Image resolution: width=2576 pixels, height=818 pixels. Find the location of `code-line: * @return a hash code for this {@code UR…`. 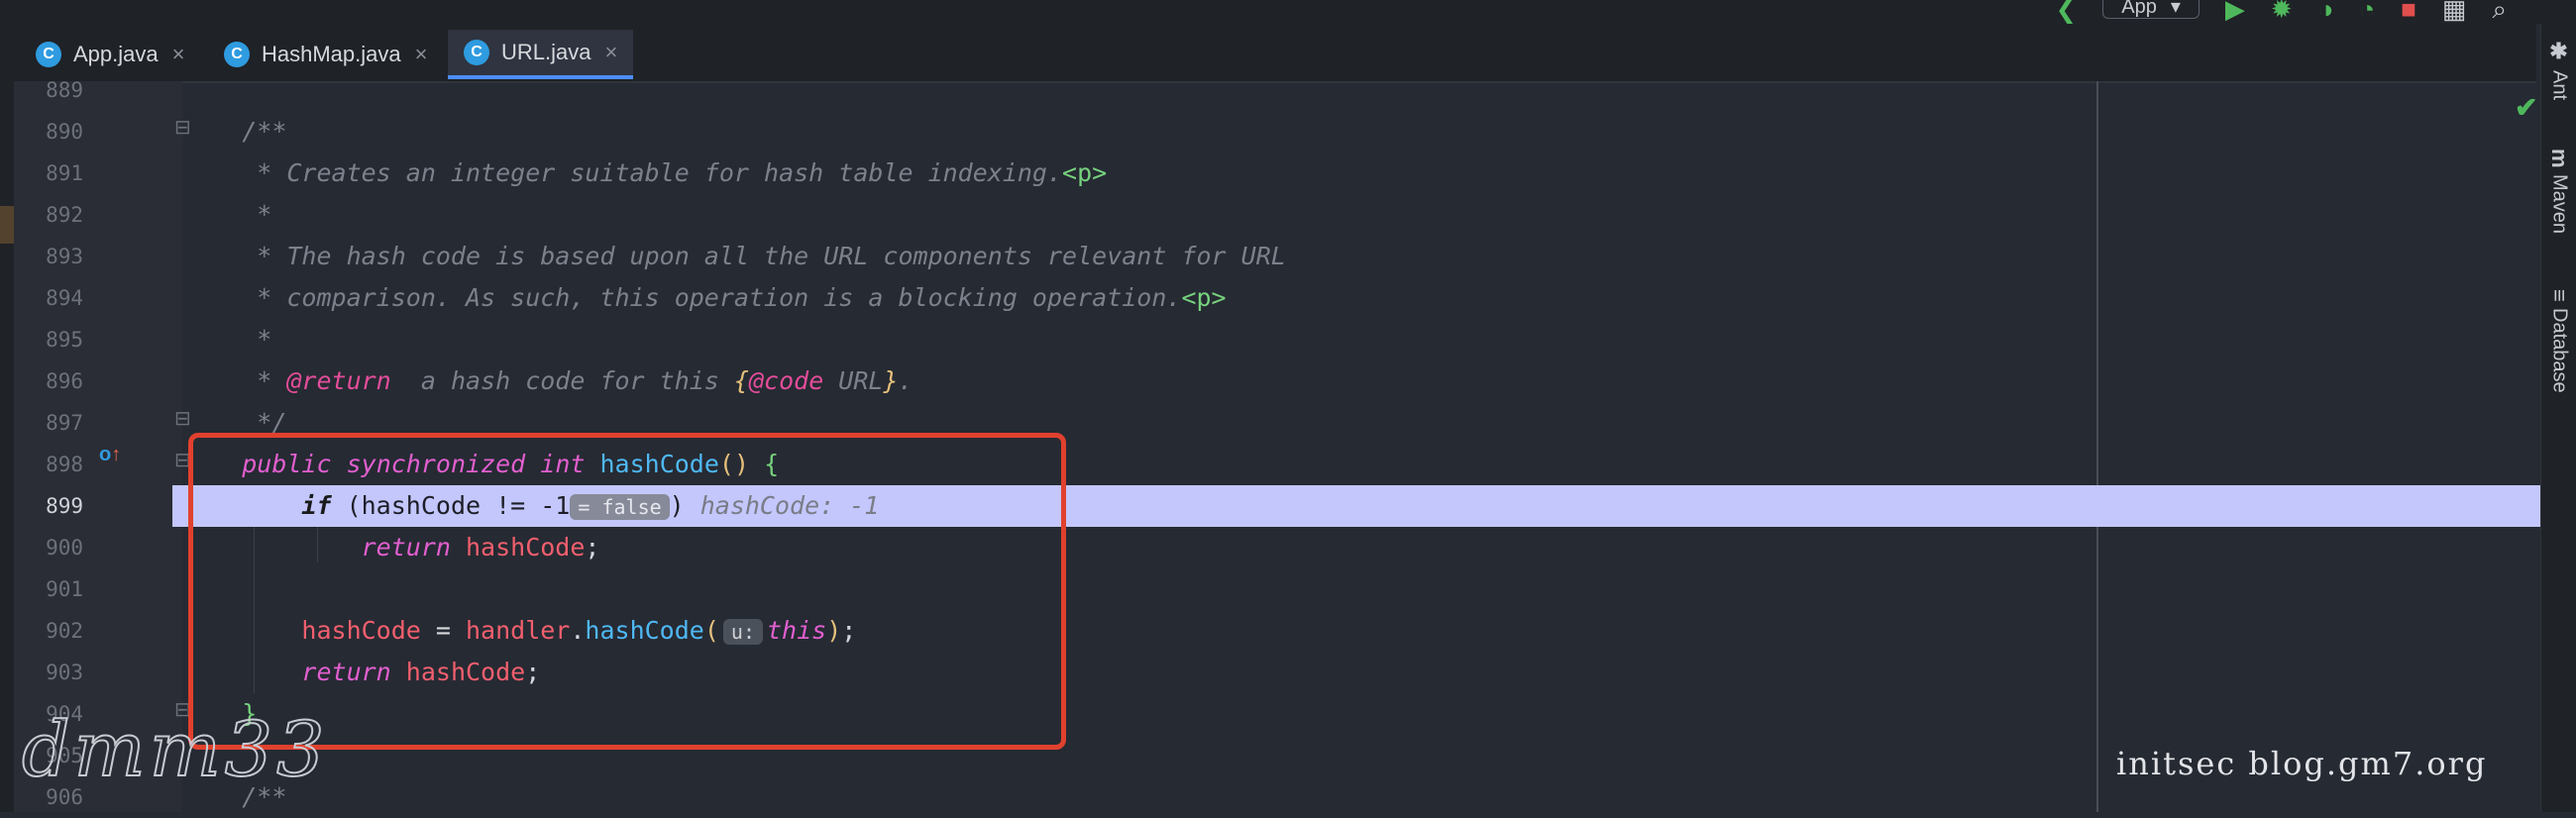

code-line: * @return a hash code for this {@code UR… is located at coordinates (1361, 381).